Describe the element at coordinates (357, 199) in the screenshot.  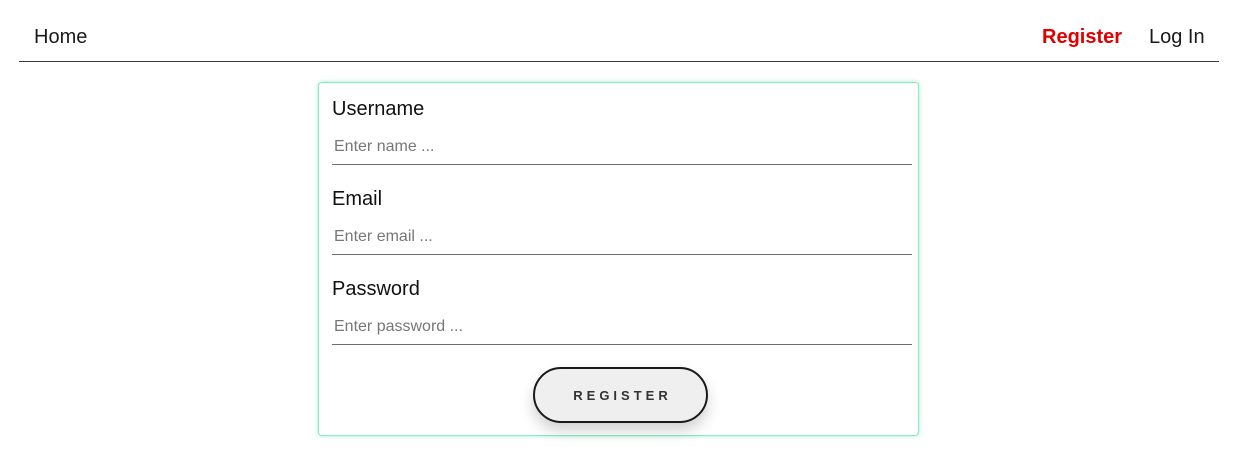
I see `email-label: Email` at that location.